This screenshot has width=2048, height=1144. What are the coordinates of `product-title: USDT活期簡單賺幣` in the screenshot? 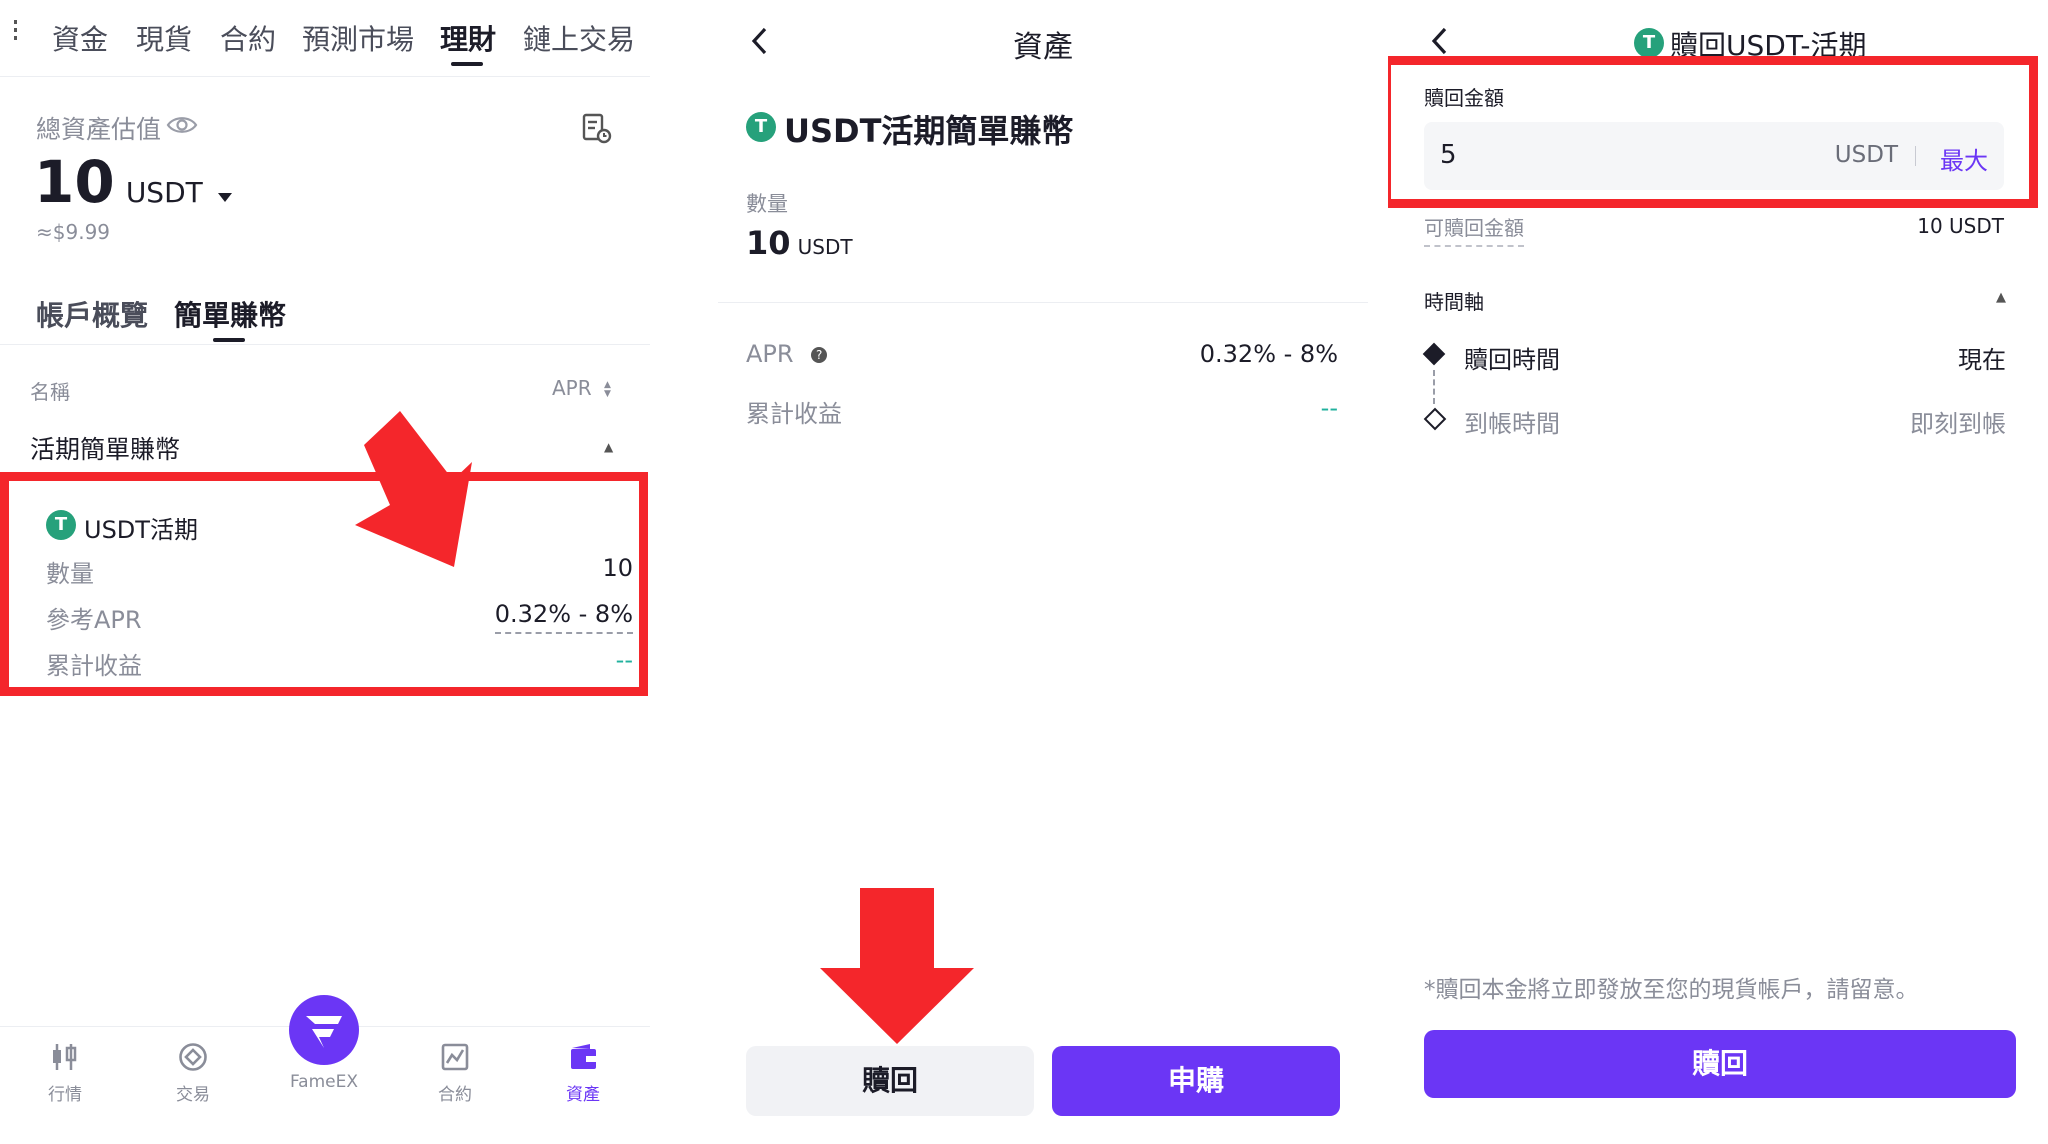 It's located at (929, 131).